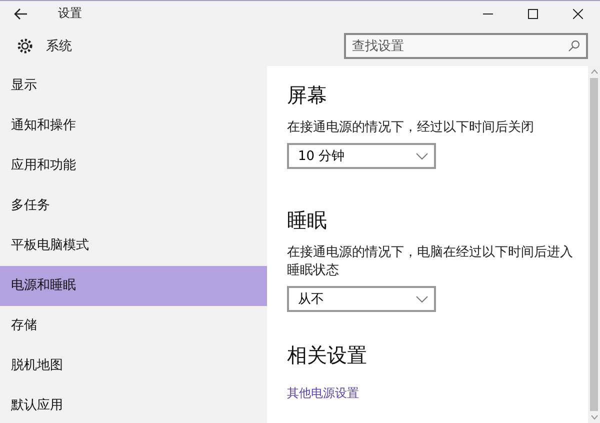 Image resolution: width=600 pixels, height=423 pixels. Describe the element at coordinates (133, 86) in the screenshot. I see `sidebar-item: 显示` at that location.